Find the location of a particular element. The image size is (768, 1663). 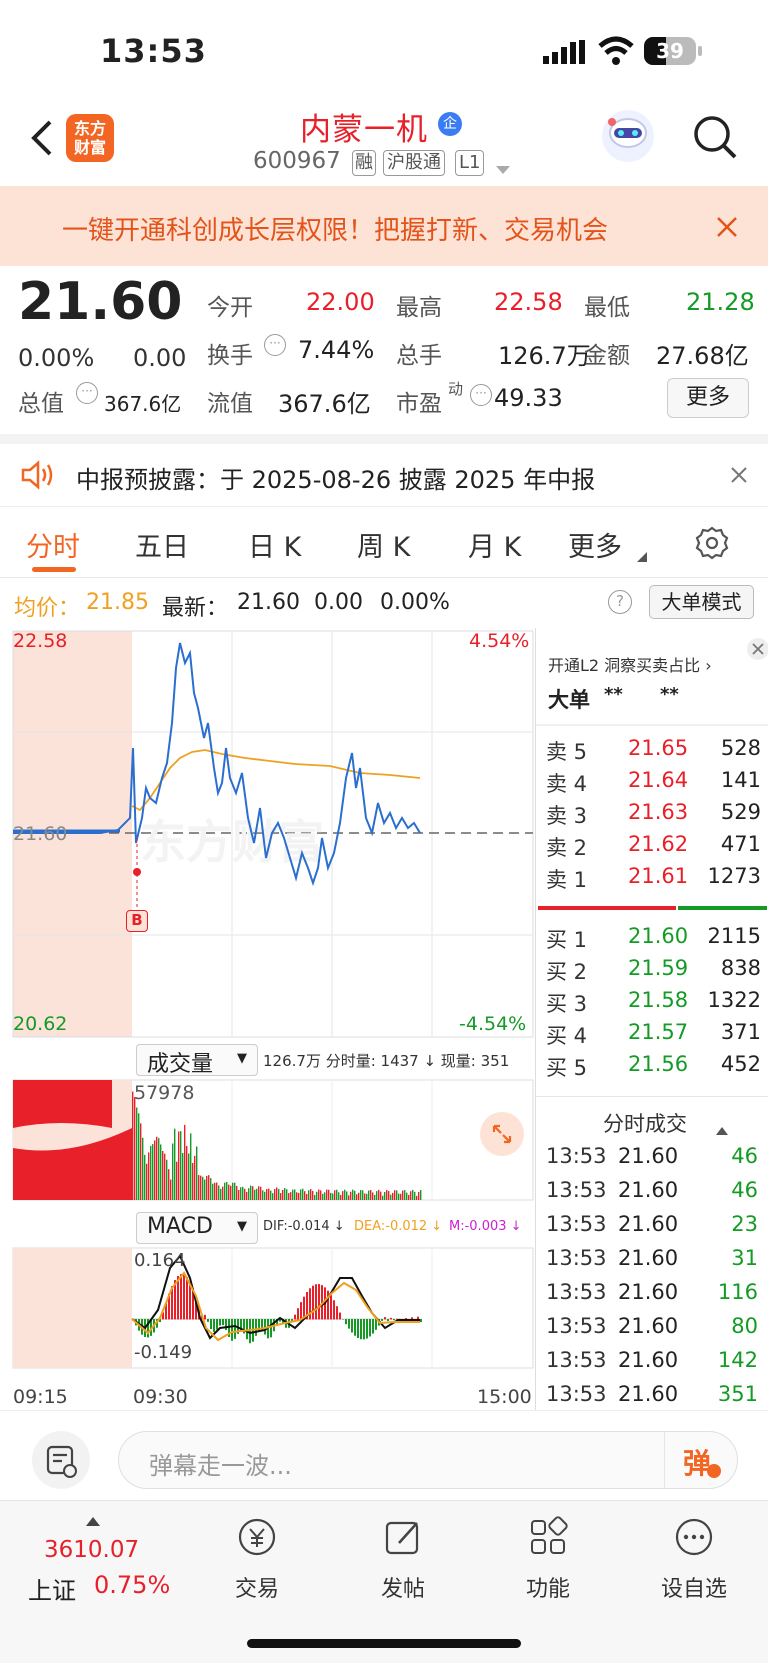

bid-volume: 2115 is located at coordinates (734, 936).